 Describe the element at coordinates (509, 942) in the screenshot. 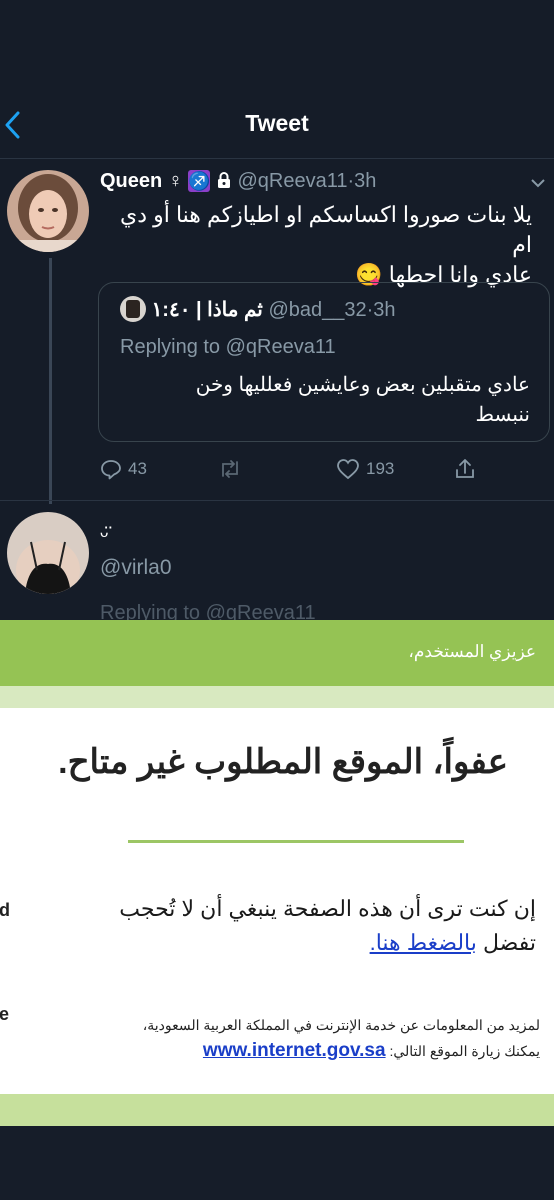

I see `block-message-prefix: تفضل` at that location.